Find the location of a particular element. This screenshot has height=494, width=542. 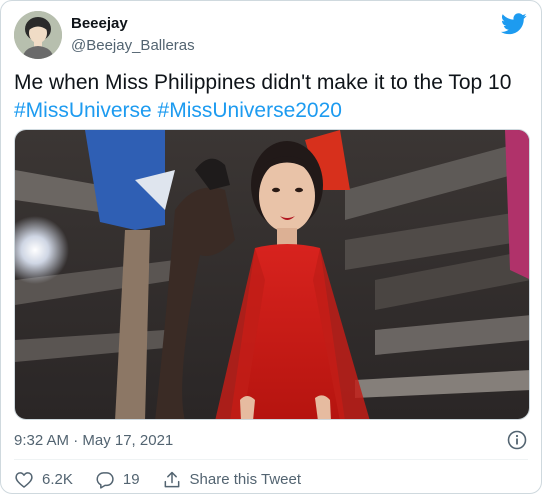

share-icon is located at coordinates (171, 479).